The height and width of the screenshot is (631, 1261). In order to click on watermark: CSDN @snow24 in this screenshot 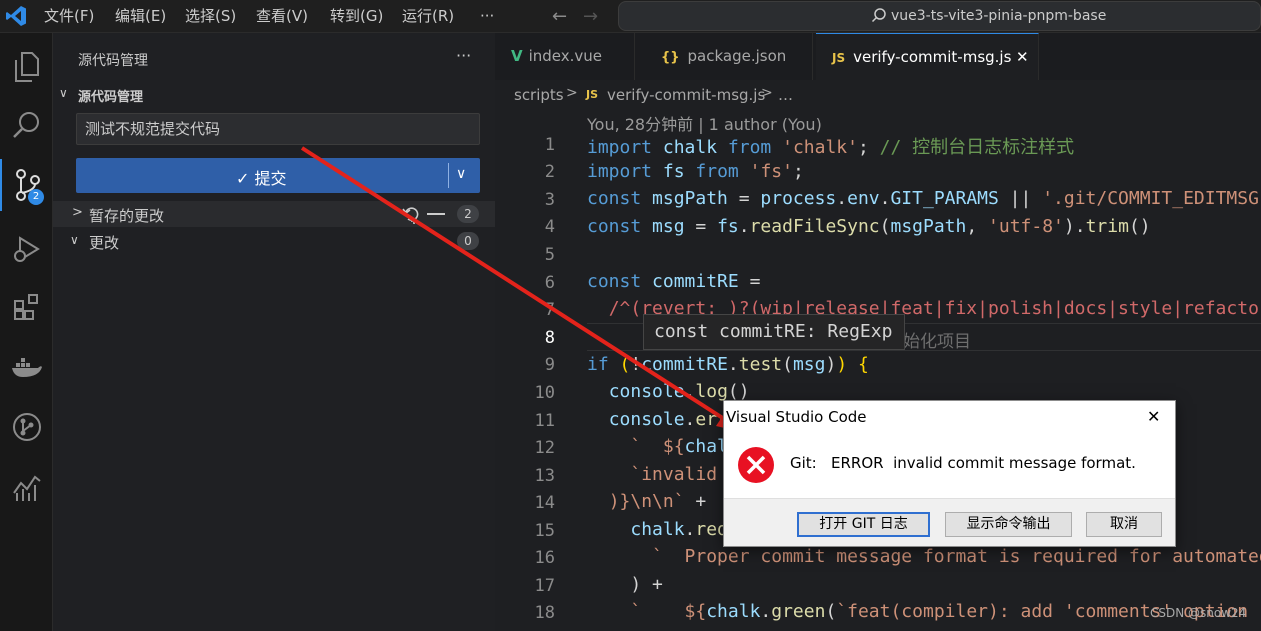, I will do `click(1198, 613)`.